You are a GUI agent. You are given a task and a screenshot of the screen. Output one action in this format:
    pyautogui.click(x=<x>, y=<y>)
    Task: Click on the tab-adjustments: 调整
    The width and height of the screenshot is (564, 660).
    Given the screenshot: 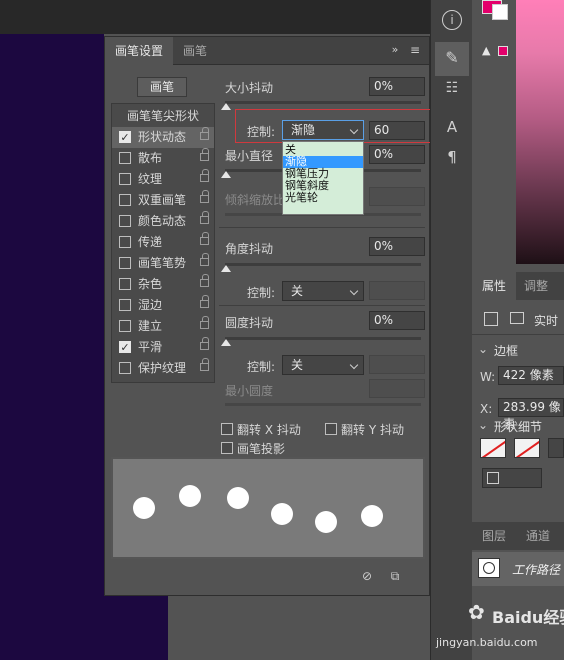 What is the action you would take?
    pyautogui.click(x=536, y=286)
    